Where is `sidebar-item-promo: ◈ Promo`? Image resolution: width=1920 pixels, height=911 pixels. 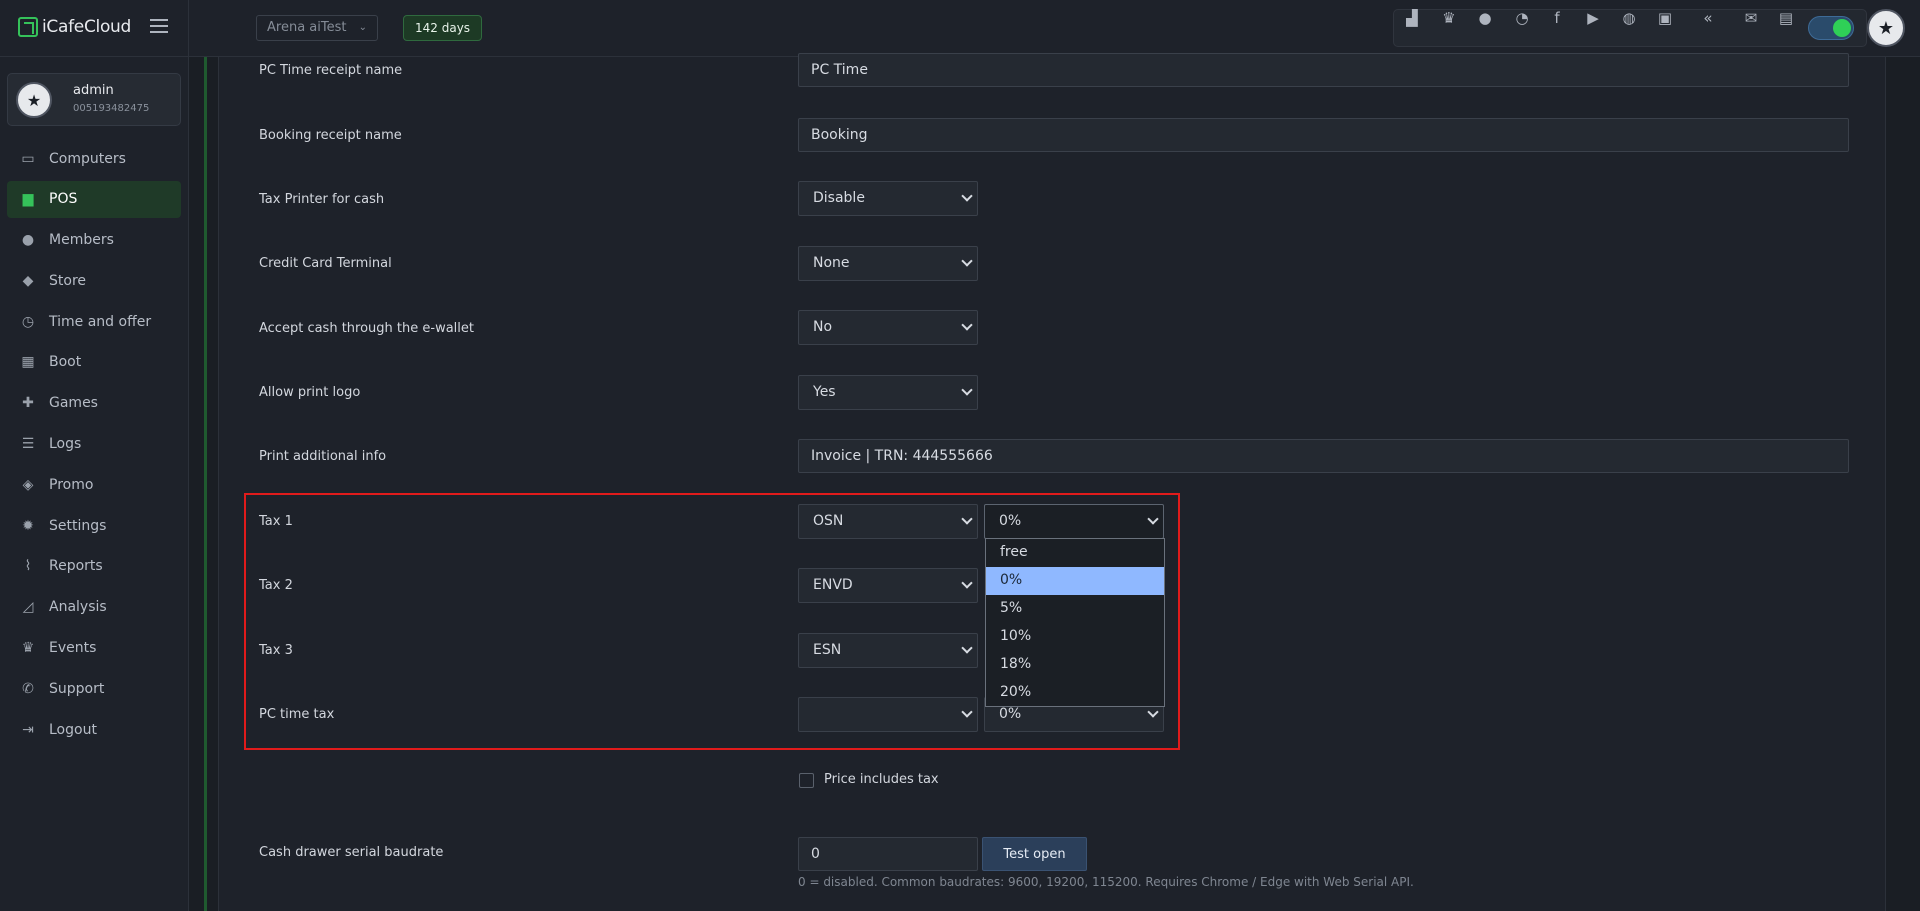 sidebar-item-promo: ◈ Promo is located at coordinates (94, 484).